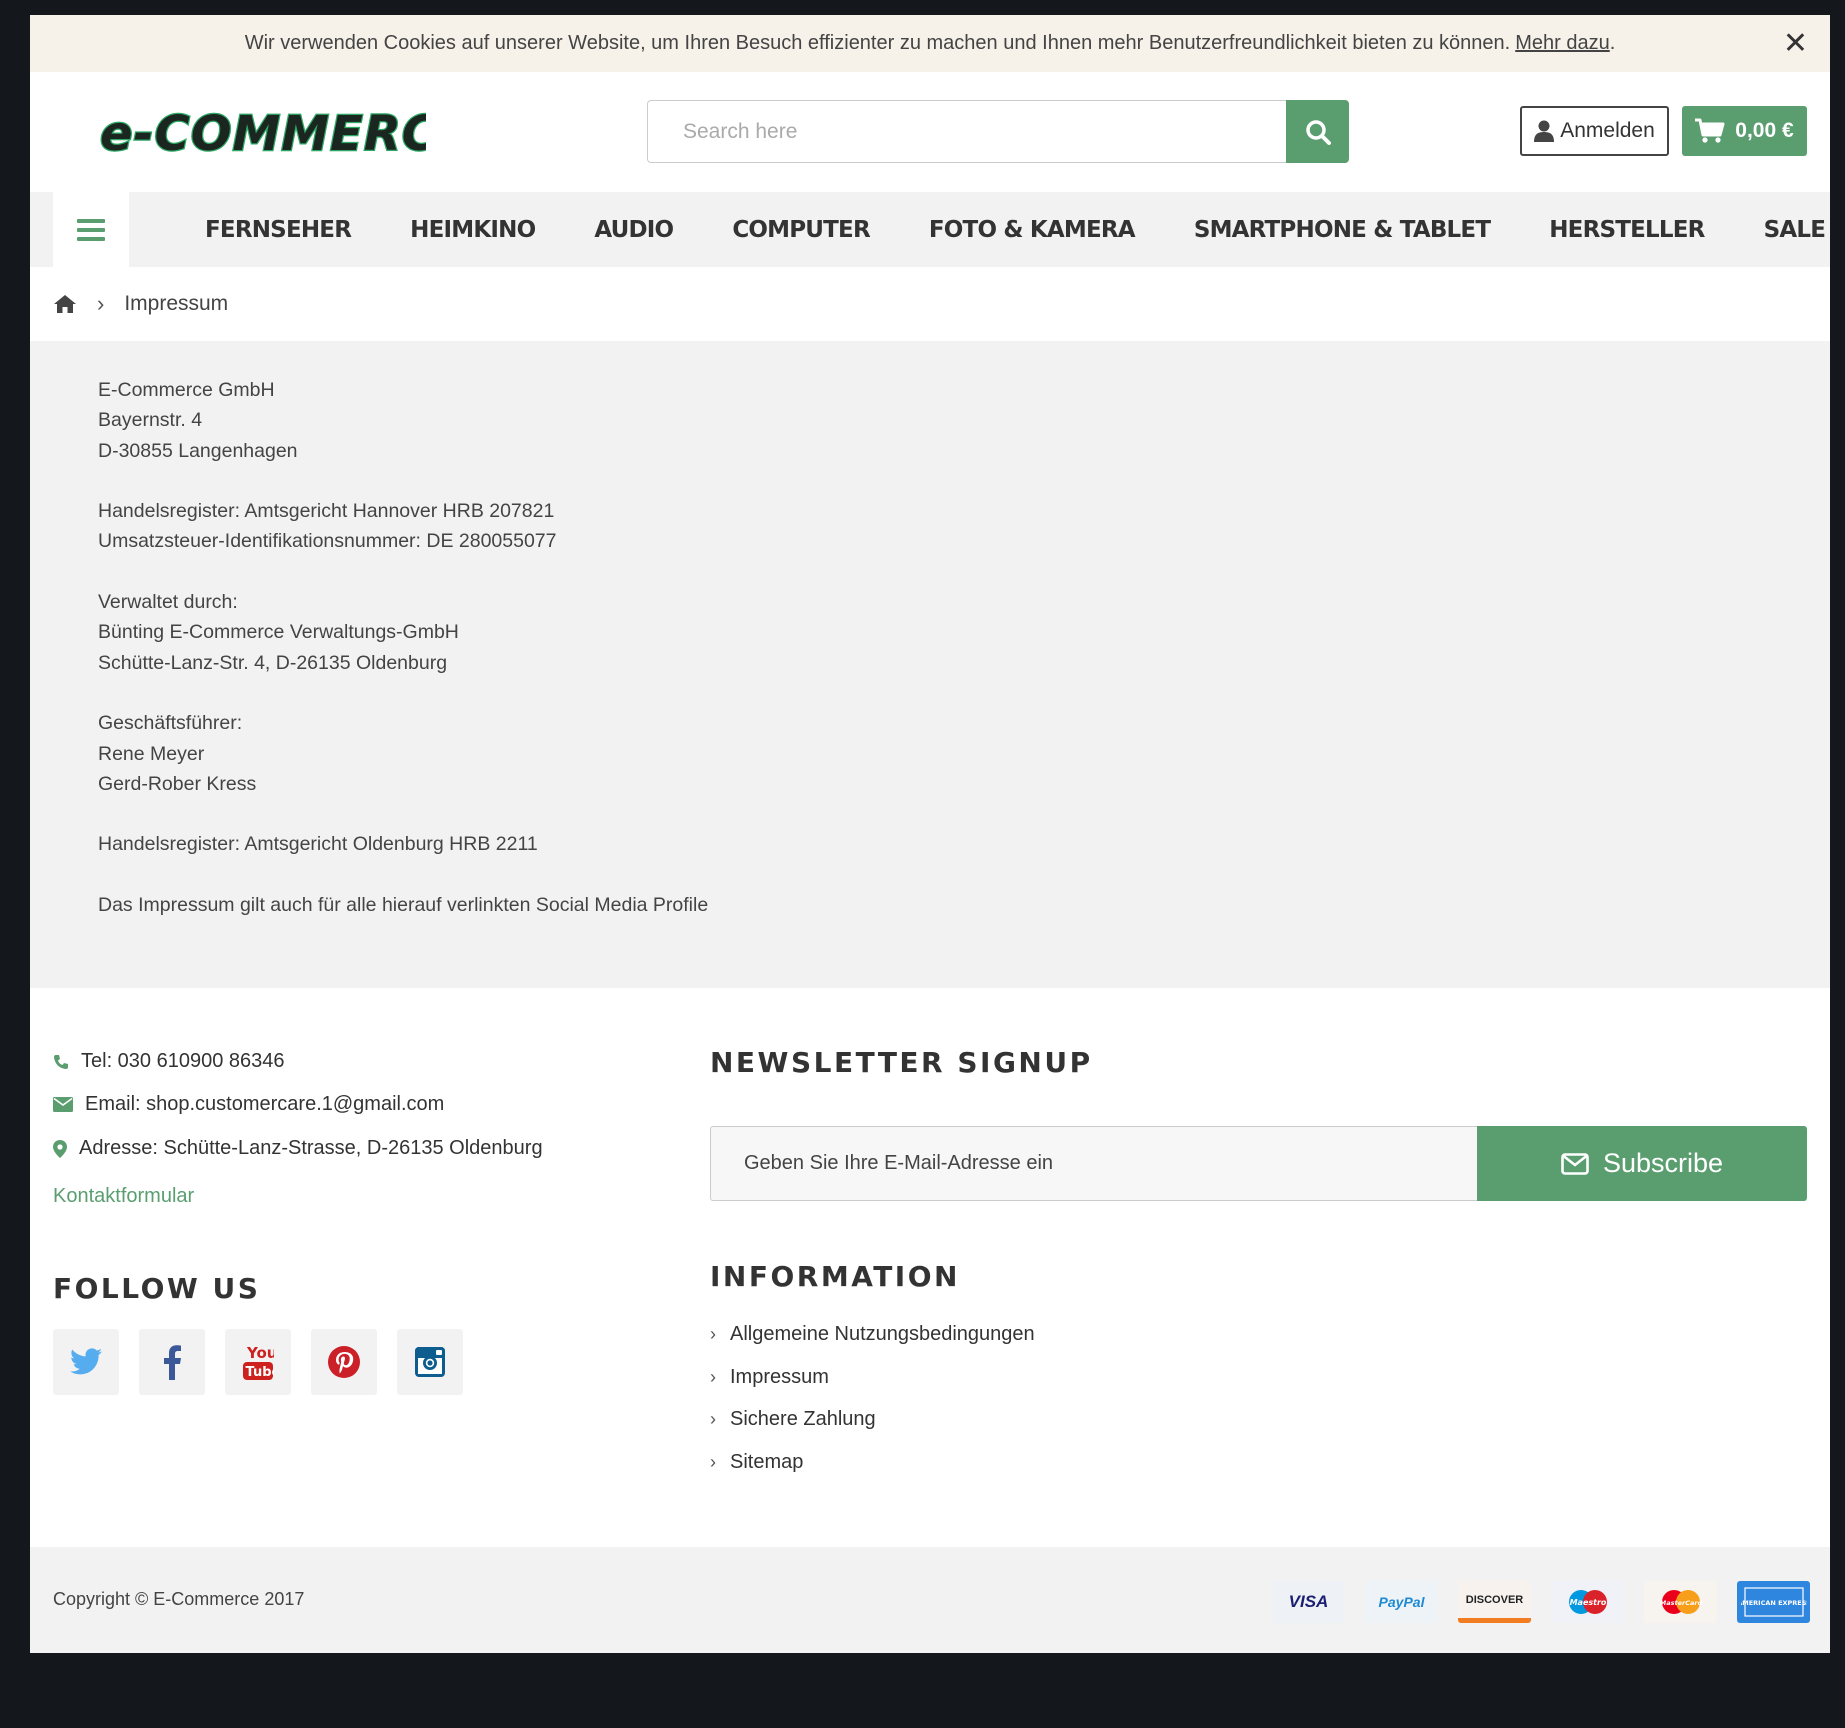 This screenshot has width=1845, height=1728. Describe the element at coordinates (263, 134) in the screenshot. I see `logo-text: e-COMMERCE` at that location.